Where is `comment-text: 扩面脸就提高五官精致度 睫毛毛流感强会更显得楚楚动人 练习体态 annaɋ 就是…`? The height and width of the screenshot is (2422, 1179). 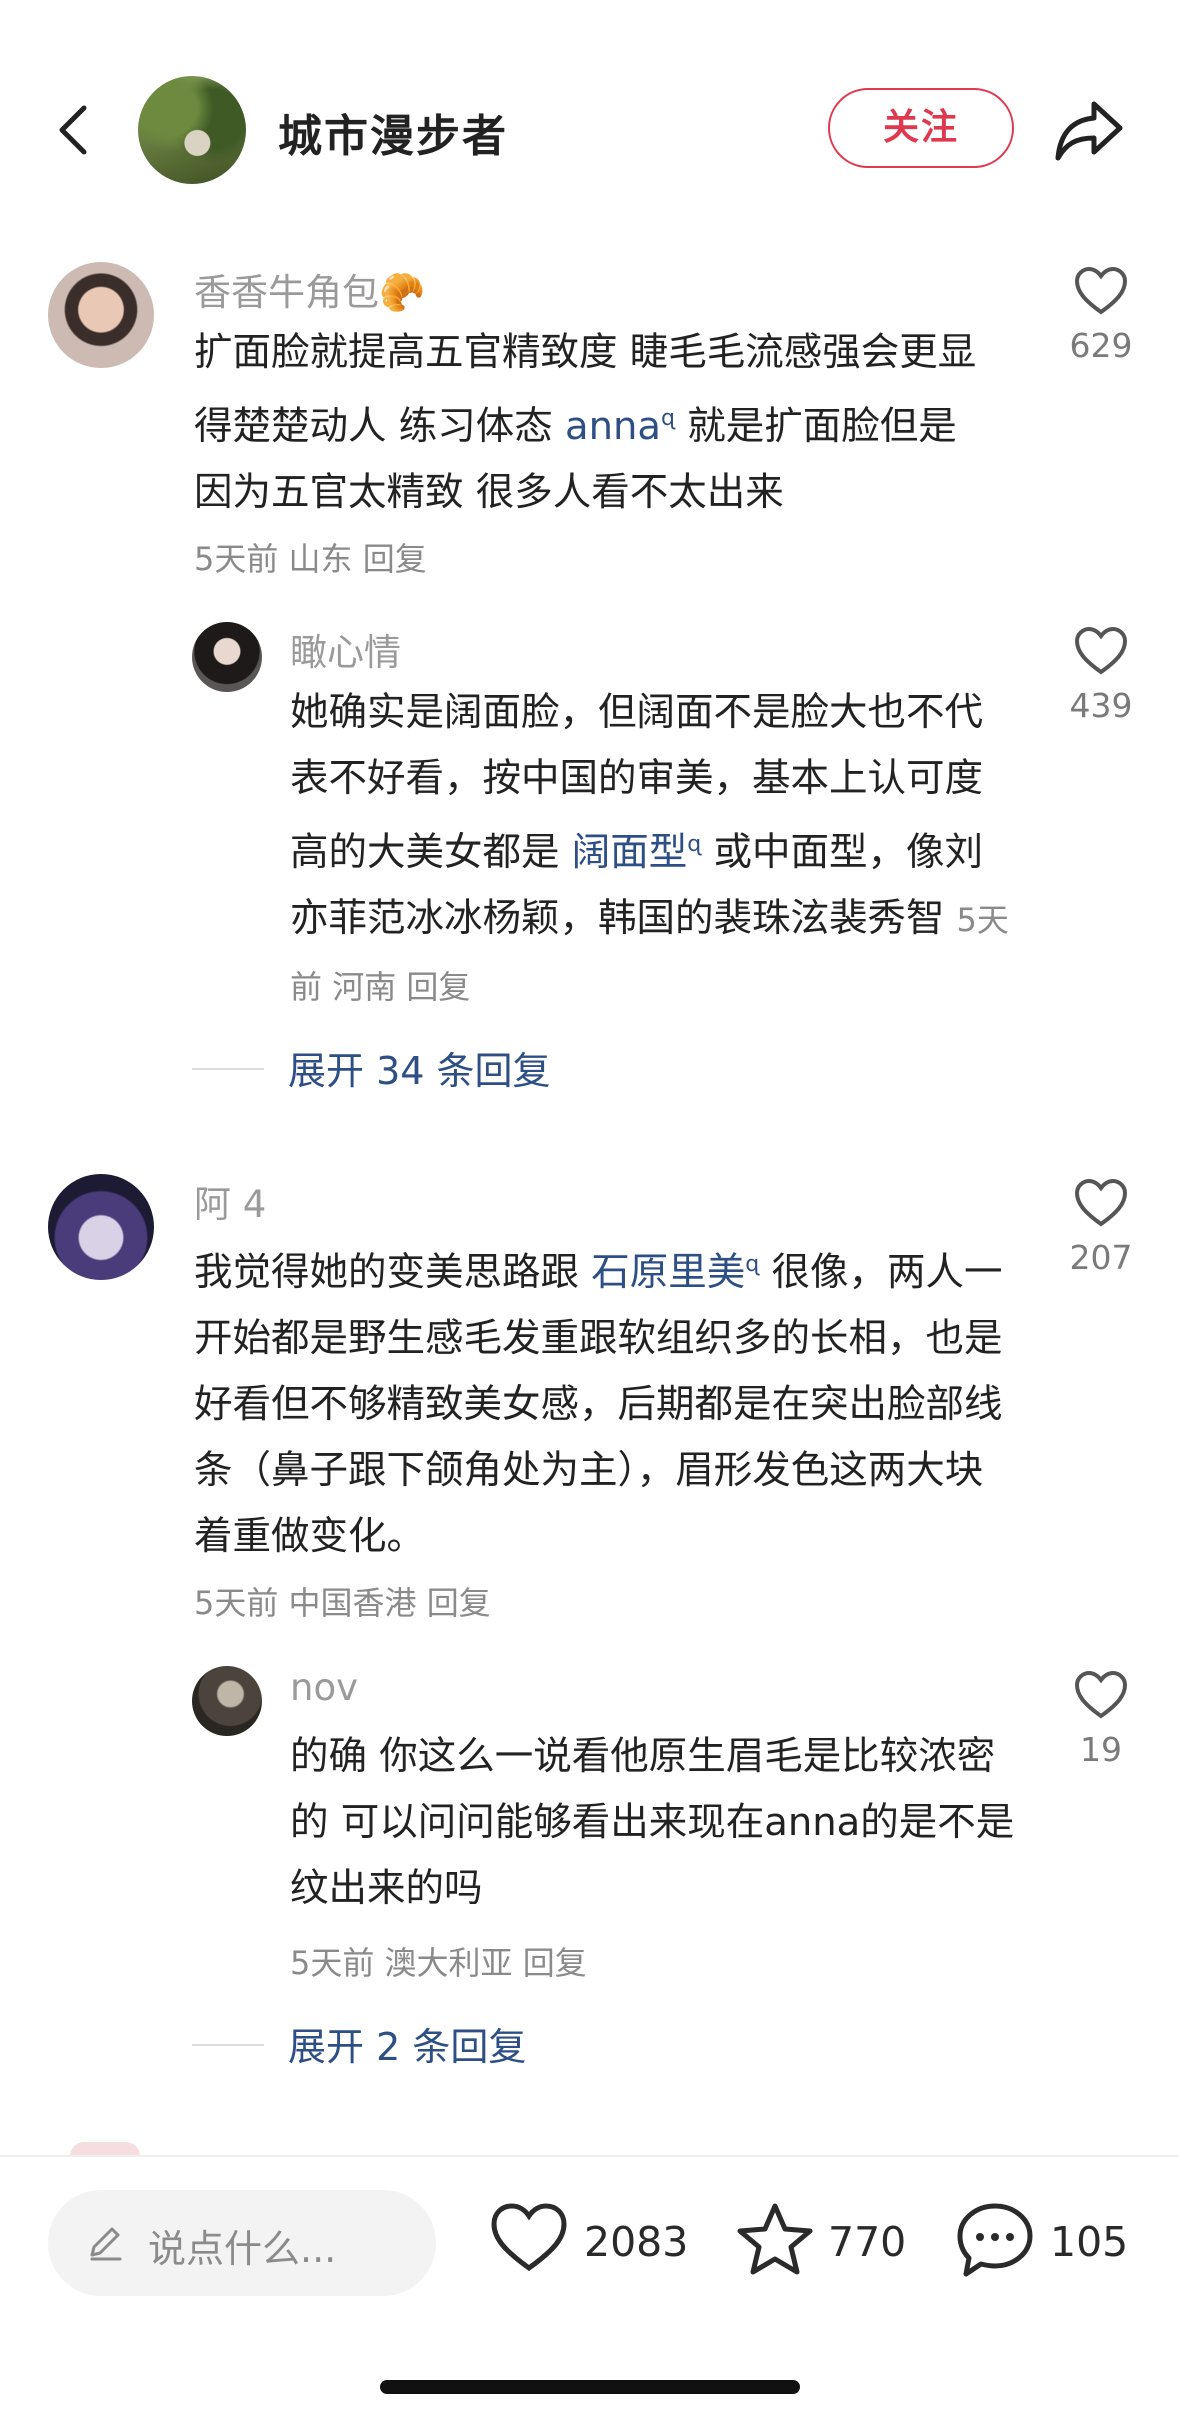
comment-text: 扩面脸就提高五官精致度 睫毛毛流感强会更显得楚楚动人 练习体态 annaɋ 就是… is located at coordinates (585, 422).